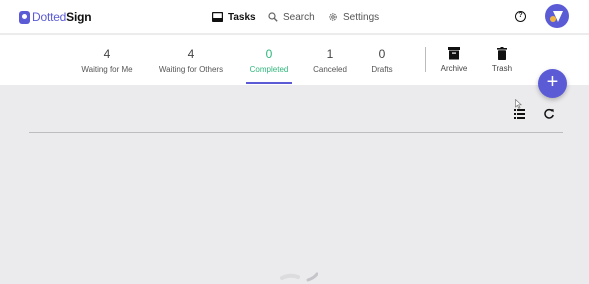 The height and width of the screenshot is (284, 589). Describe the element at coordinates (273, 17) in the screenshot. I see `search-icon` at that location.